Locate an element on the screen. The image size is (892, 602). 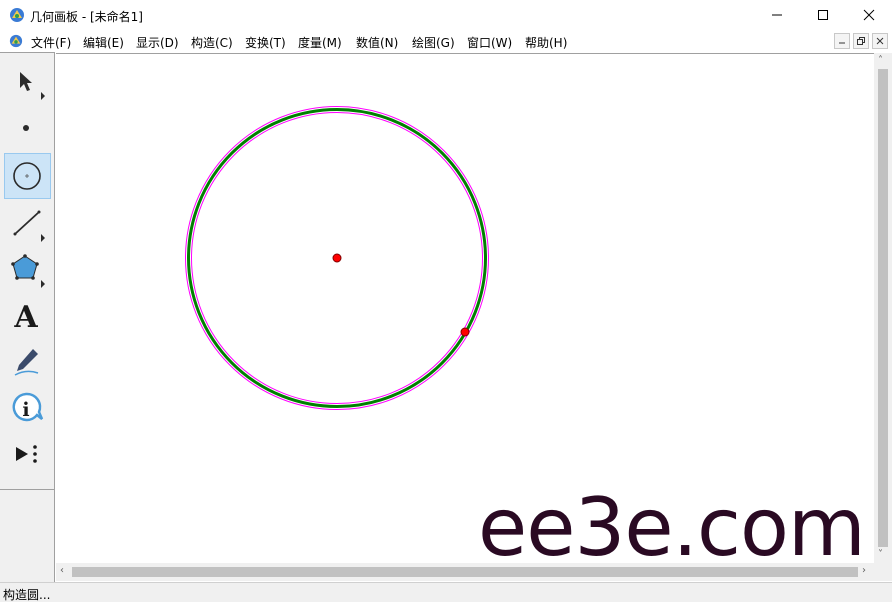
circle-icon is located at coordinates (27, 176).